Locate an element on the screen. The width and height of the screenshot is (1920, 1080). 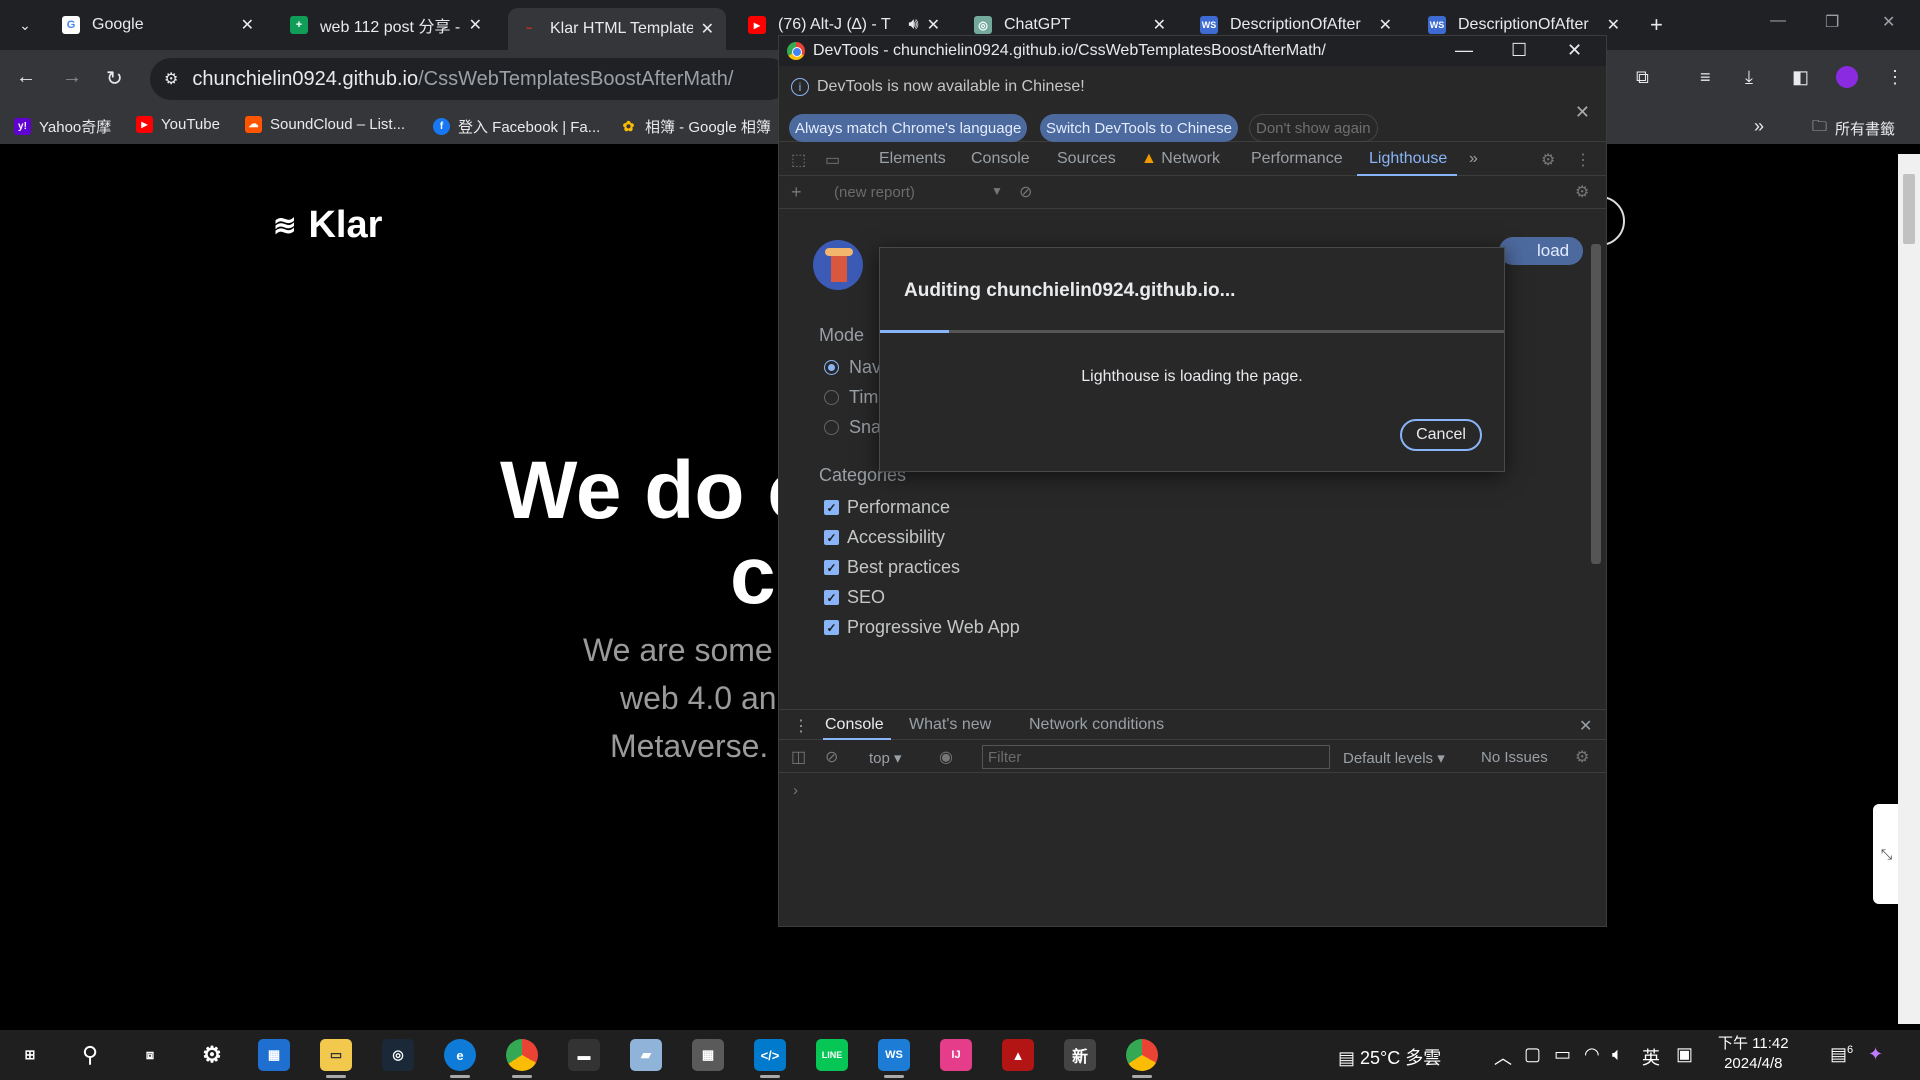
clear-console-icon: ⊘ is located at coordinates (831, 757).